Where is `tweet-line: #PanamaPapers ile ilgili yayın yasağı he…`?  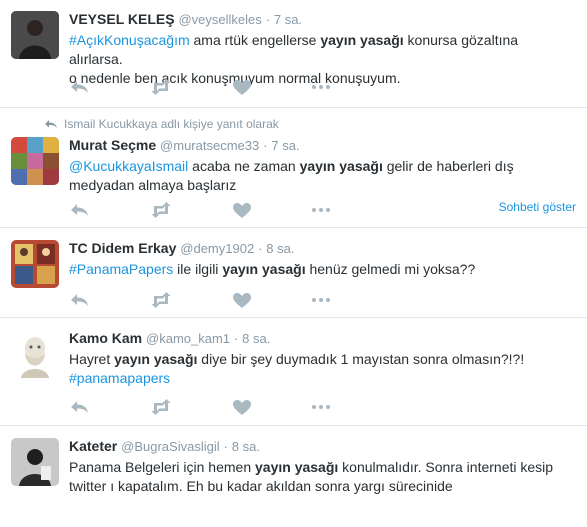 tweet-line: #PanamaPapers ile ilgili yayın yasağı he… is located at coordinates (321, 269).